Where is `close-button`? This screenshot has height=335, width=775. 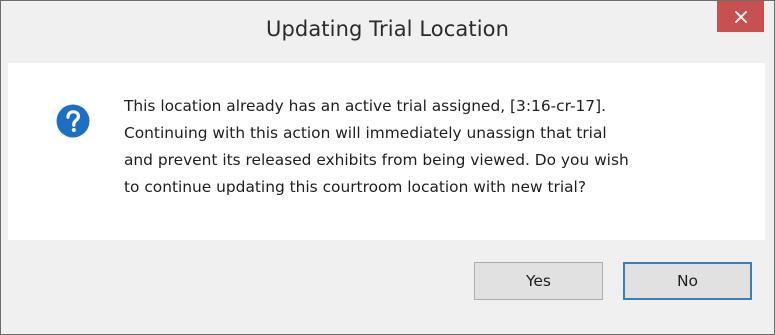
close-button is located at coordinates (740, 16).